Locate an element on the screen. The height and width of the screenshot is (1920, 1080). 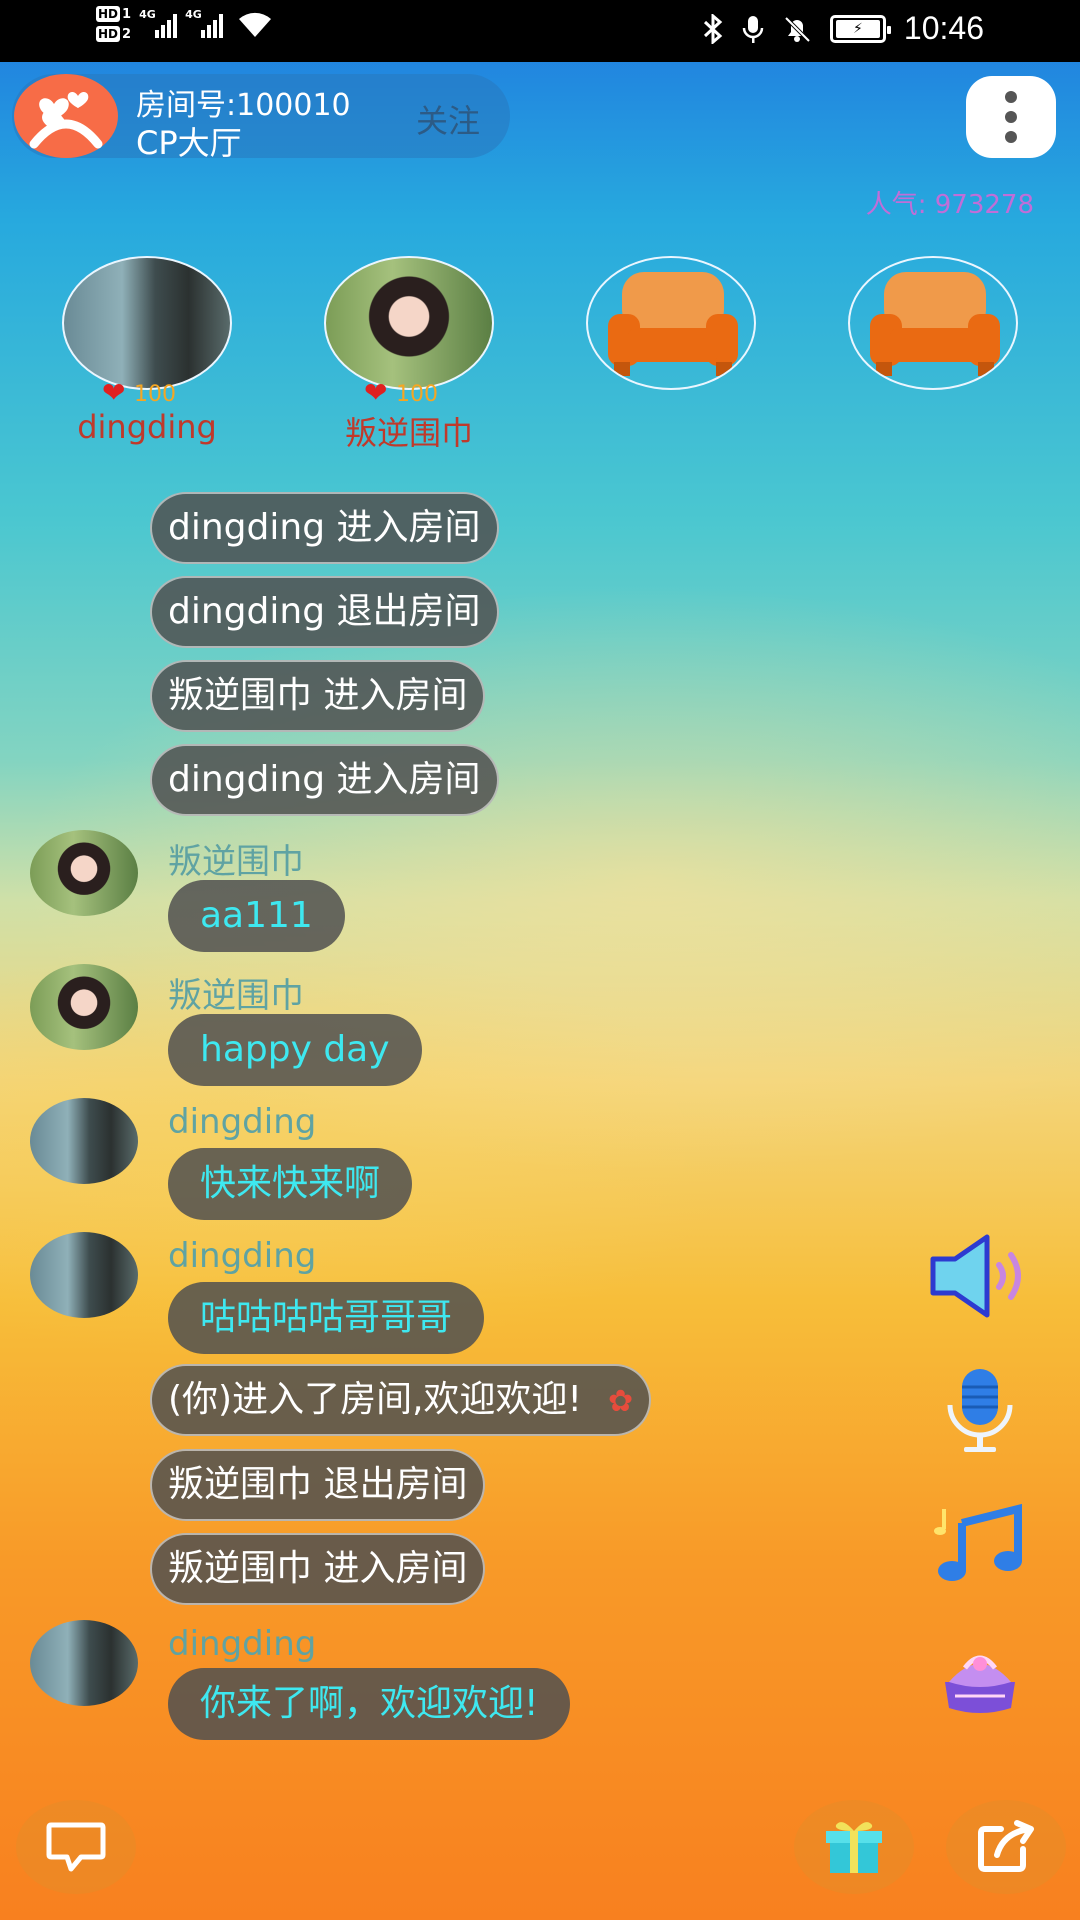
seat-2: ❤ 100 叛逆围巾 is located at coordinates (409, 355).